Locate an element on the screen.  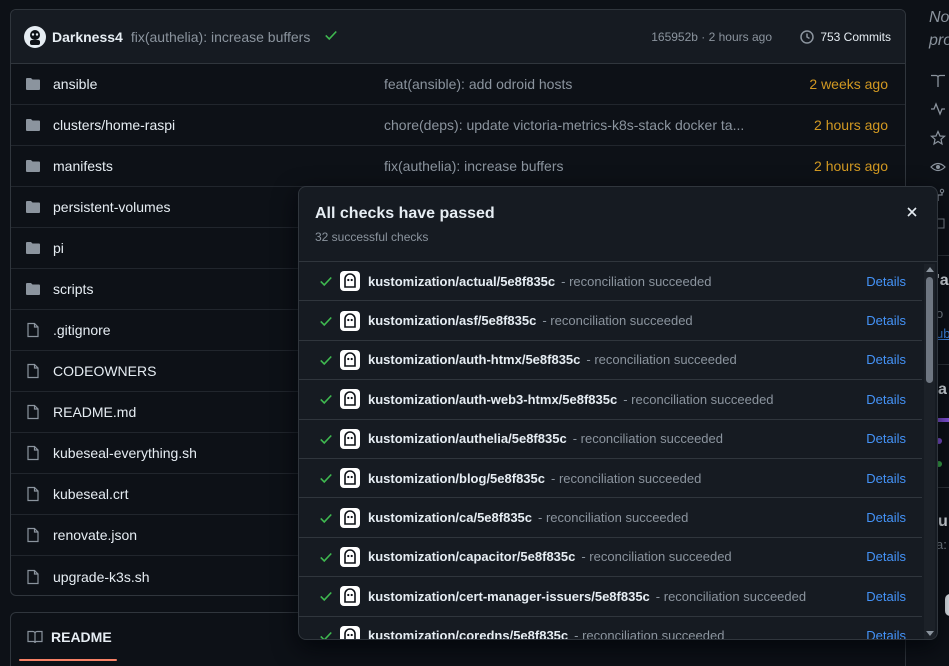
file-name: CODEOWNERS is located at coordinates (104, 371).